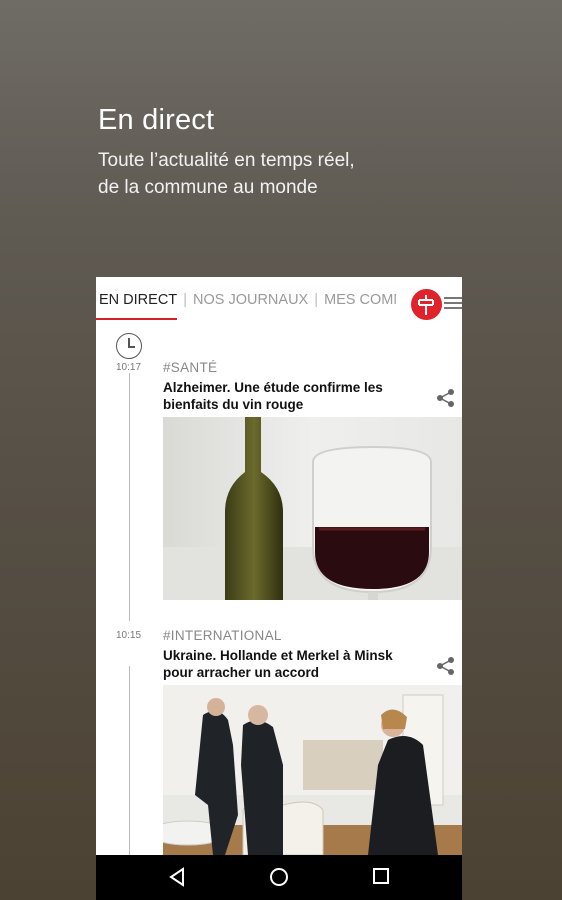 The width and height of the screenshot is (562, 900). Describe the element at coordinates (129, 367) in the screenshot. I see `article-time: 10:17` at that location.